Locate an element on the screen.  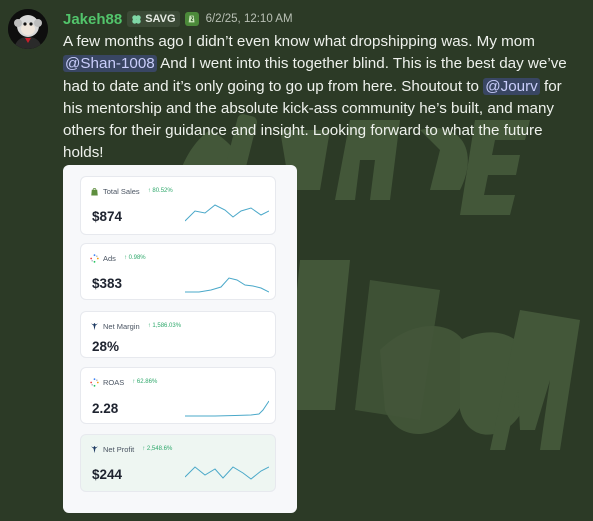
message-timestamp: 6/2/25, 12:10 AM is located at coordinates (249, 19).